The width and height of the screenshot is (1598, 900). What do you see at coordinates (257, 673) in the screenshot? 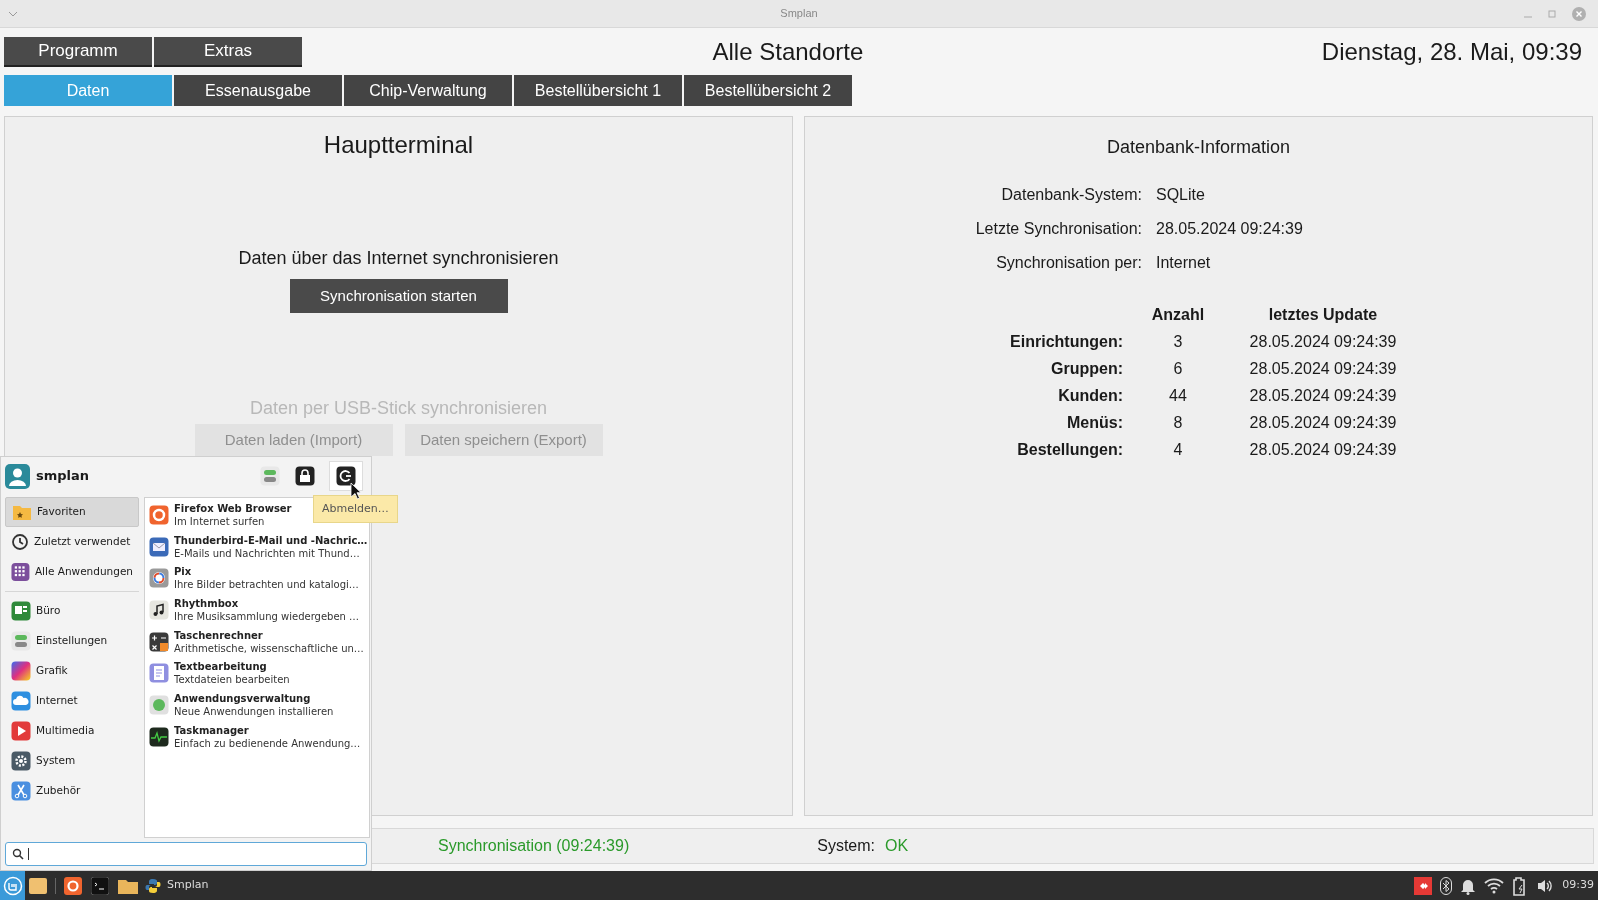
I see `app-item: Textbearbeitung Textdateien bearbeiten` at bounding box center [257, 673].